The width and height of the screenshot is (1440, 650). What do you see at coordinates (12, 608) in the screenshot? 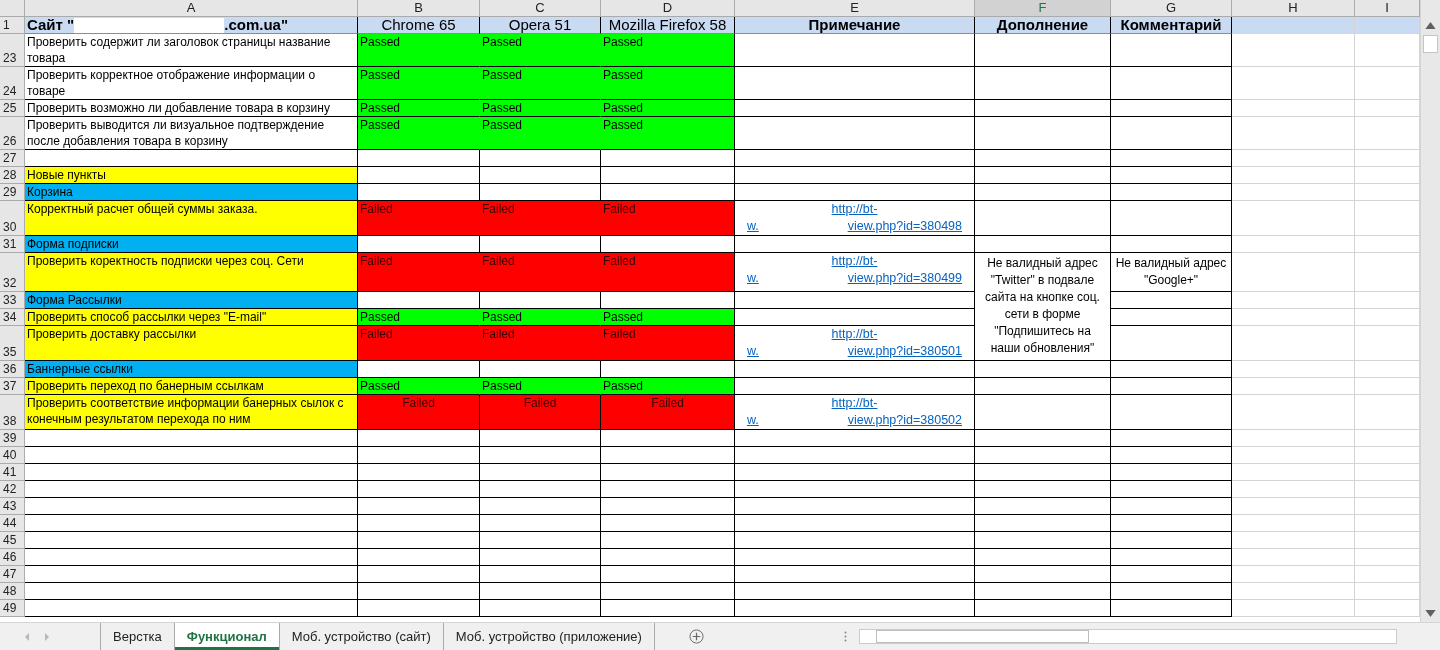
I see `row-header: 49` at bounding box center [12, 608].